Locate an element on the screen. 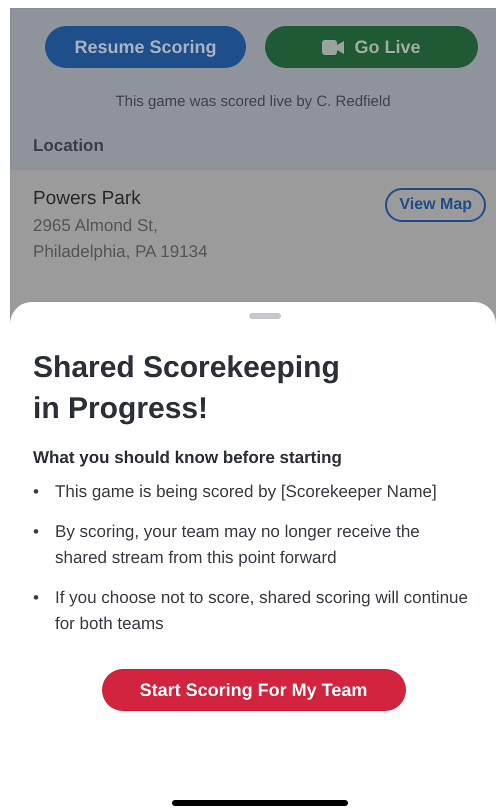  sheet-title: in Progress! is located at coordinates (121, 409).